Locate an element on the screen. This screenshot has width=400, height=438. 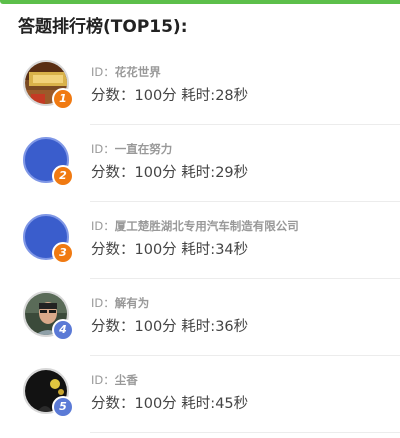
user-id: ID：解有为 is located at coordinates (120, 303).